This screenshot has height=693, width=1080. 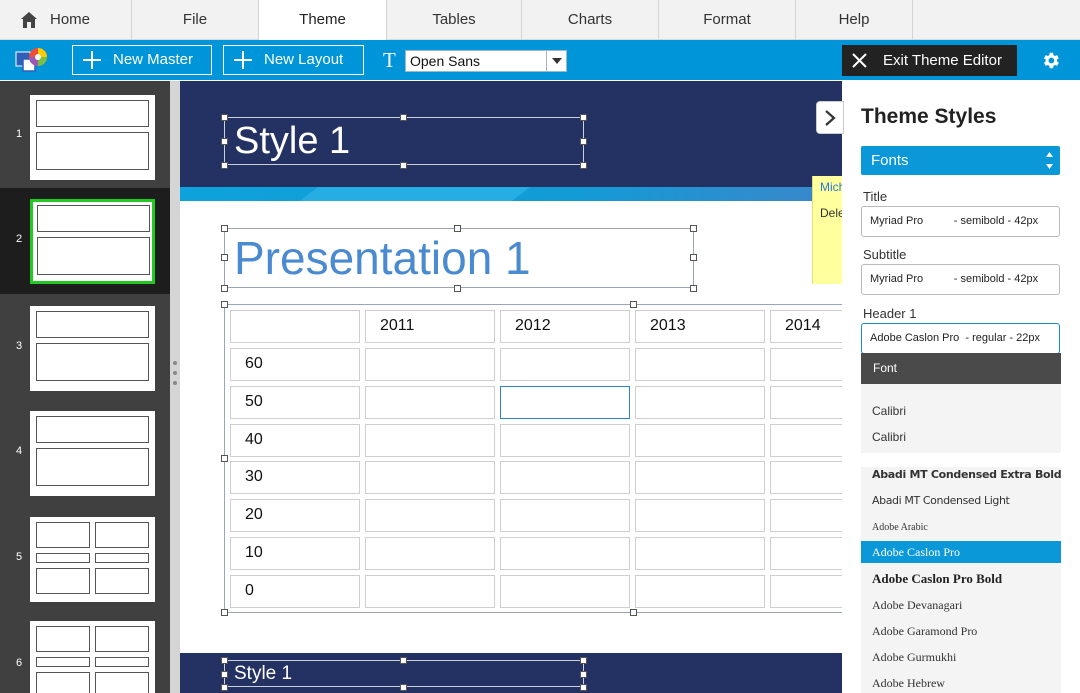 What do you see at coordinates (961, 579) in the screenshot?
I see `font-option: Adobe Caslon Pro Bold` at bounding box center [961, 579].